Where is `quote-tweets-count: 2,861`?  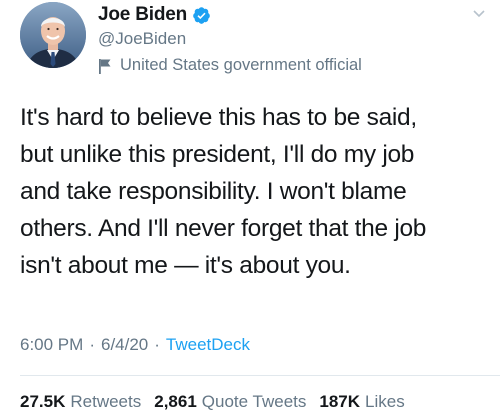 quote-tweets-count: 2,861 is located at coordinates (175, 401).